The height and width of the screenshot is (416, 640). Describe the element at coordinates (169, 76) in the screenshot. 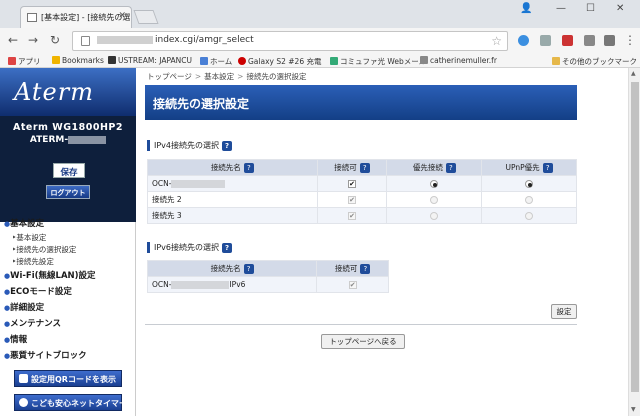

I see `breadcrumb-top: トップページ` at that location.